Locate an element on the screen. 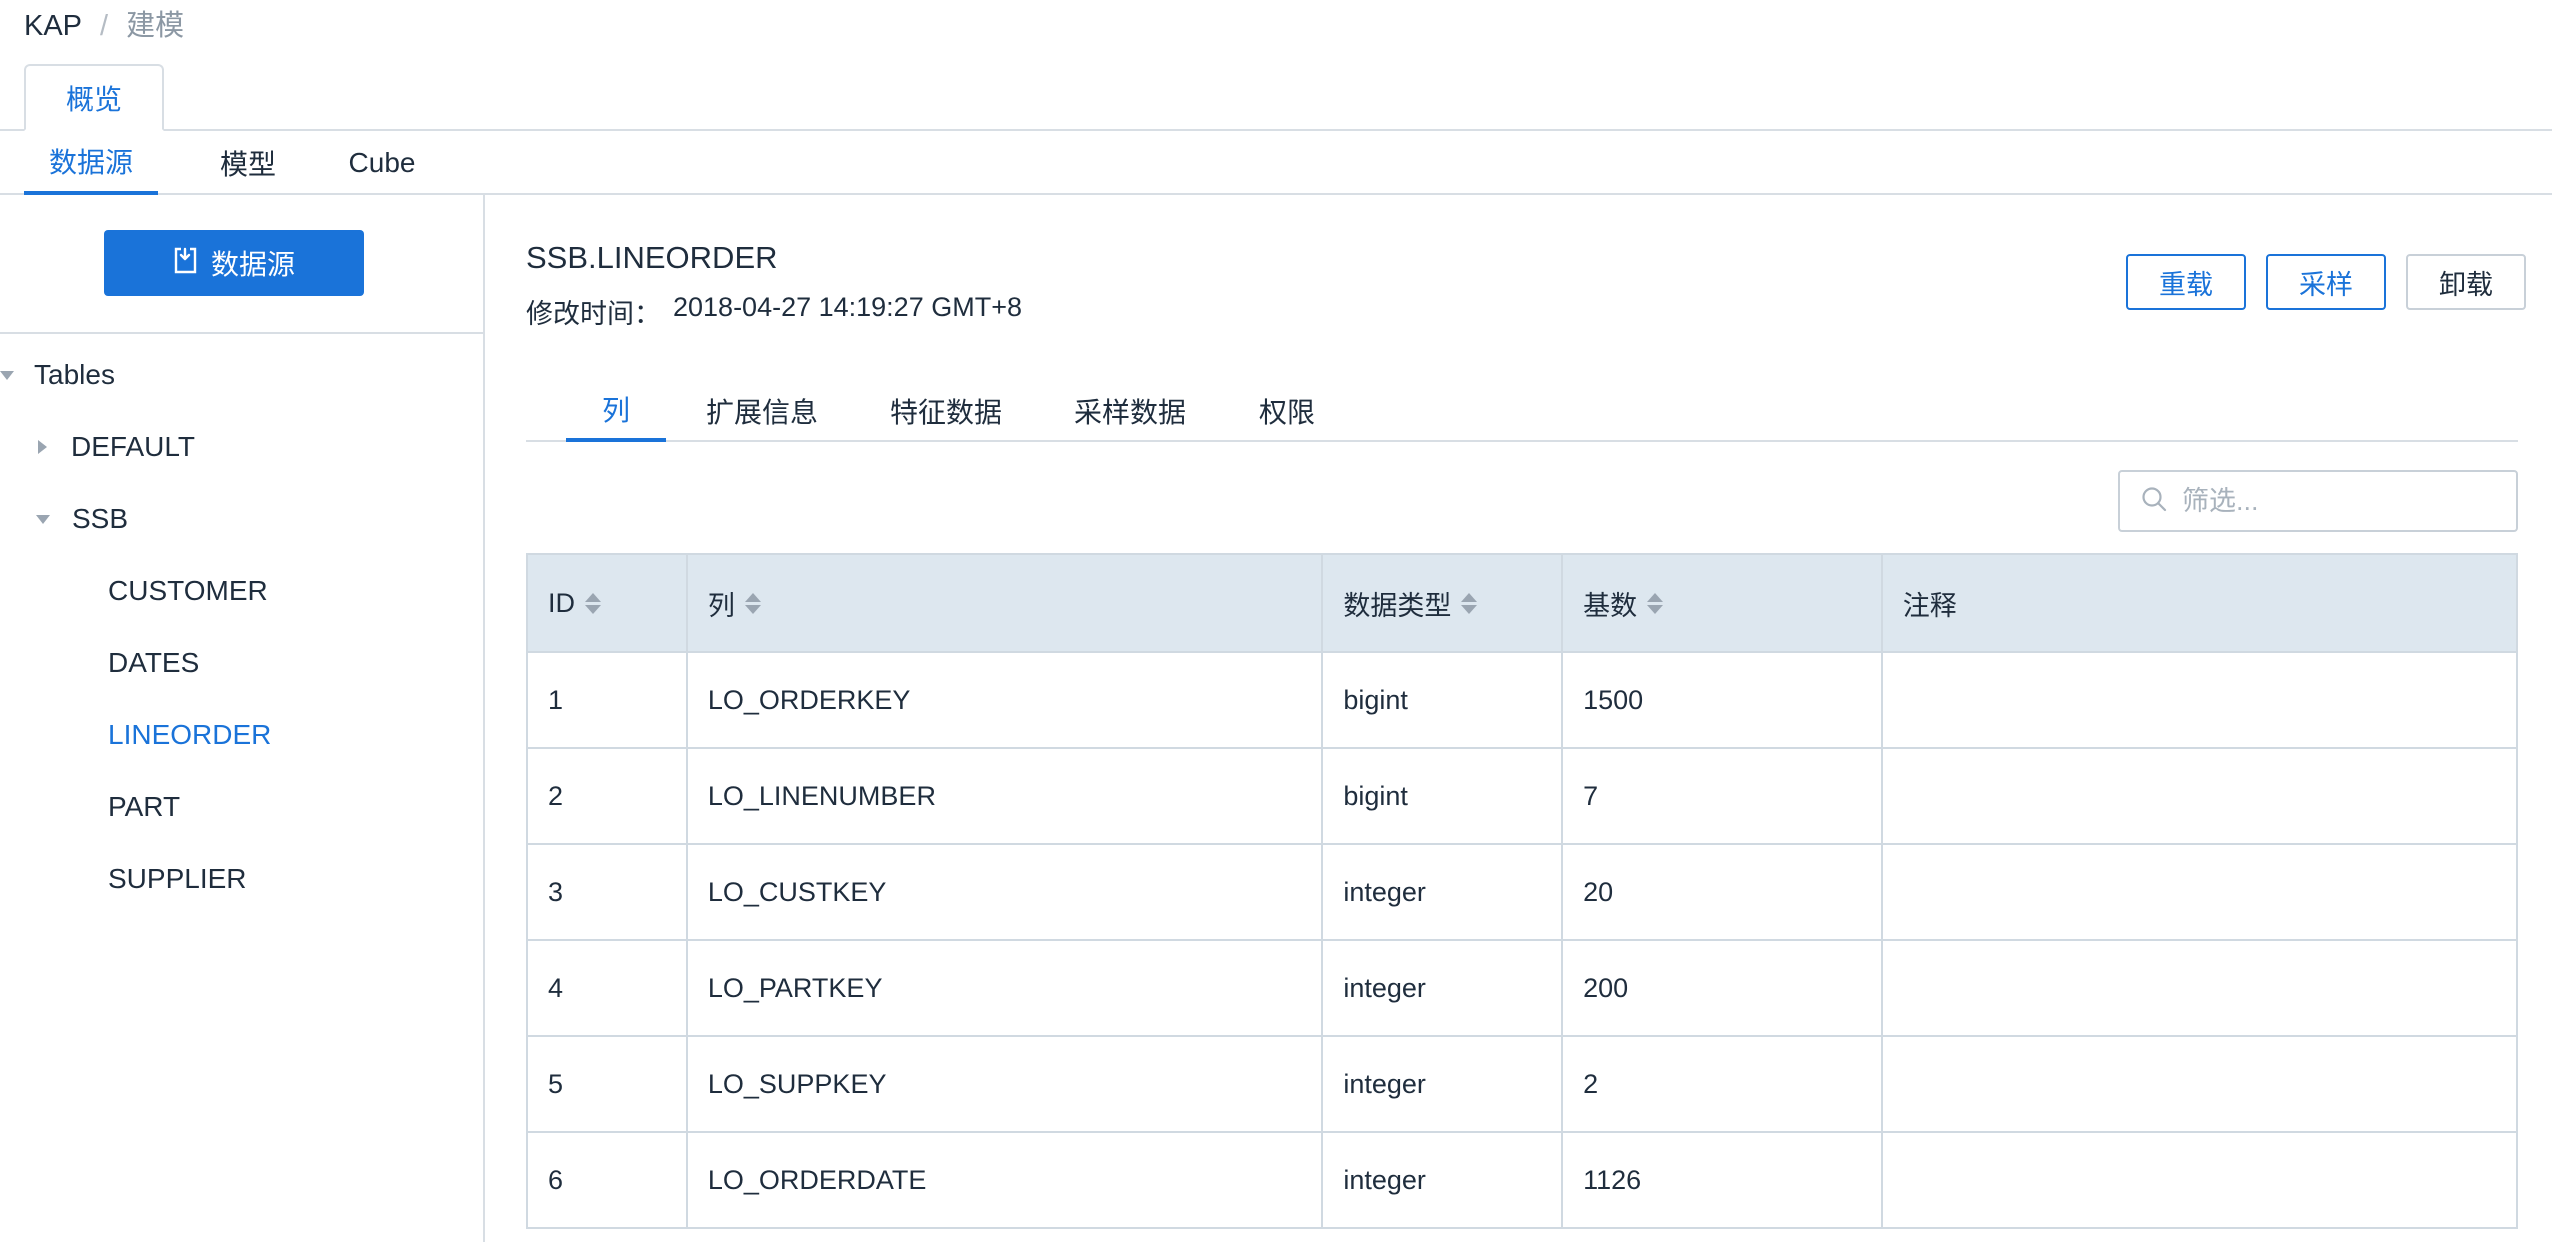  table-row: 6 LO_ORDERDATE integer 1126 is located at coordinates (1522, 1180).